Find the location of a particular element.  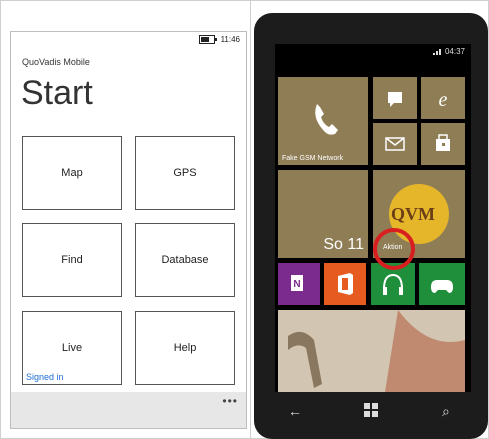

aktion-label: Aktion is located at coordinates (393, 247).